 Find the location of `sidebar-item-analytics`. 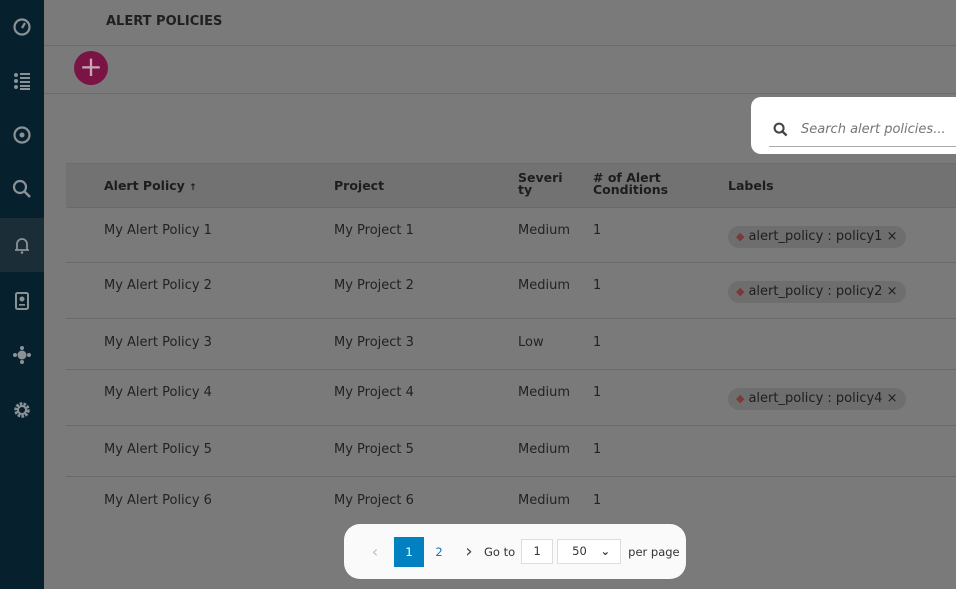

sidebar-item-analytics is located at coordinates (22, 189).